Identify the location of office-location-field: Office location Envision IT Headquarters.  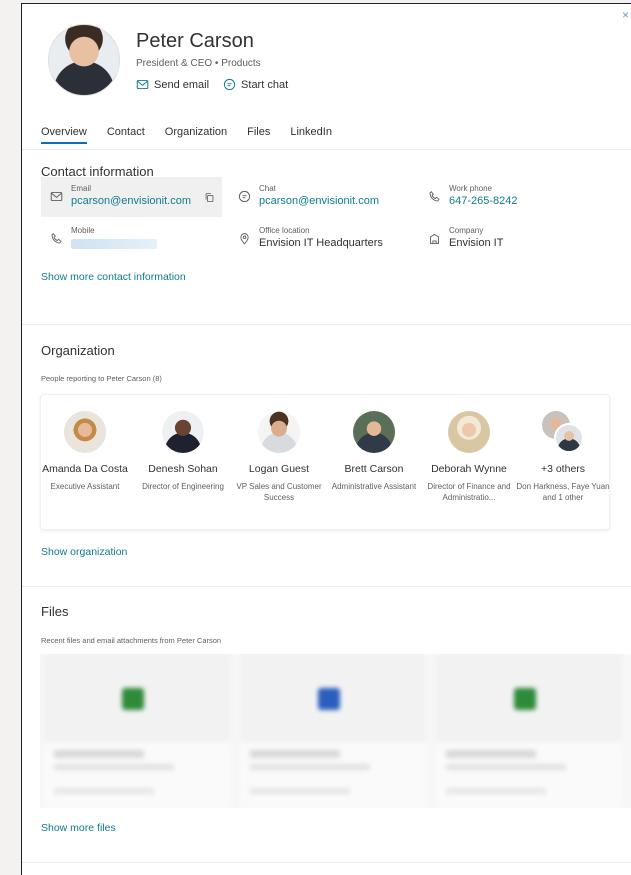
(310, 238).